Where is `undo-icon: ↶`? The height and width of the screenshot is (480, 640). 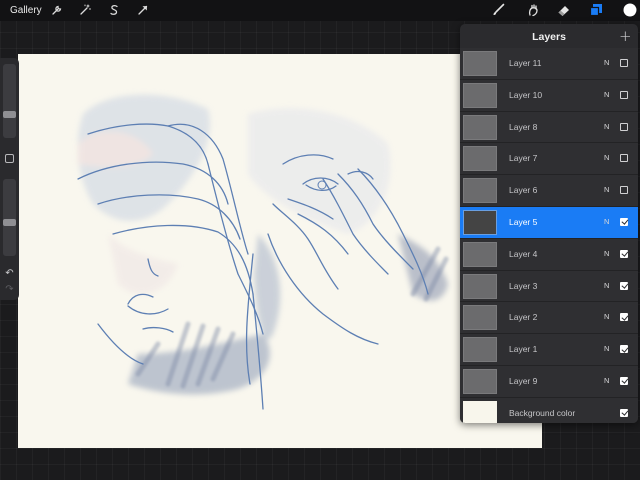 undo-icon: ↶ is located at coordinates (9, 273).